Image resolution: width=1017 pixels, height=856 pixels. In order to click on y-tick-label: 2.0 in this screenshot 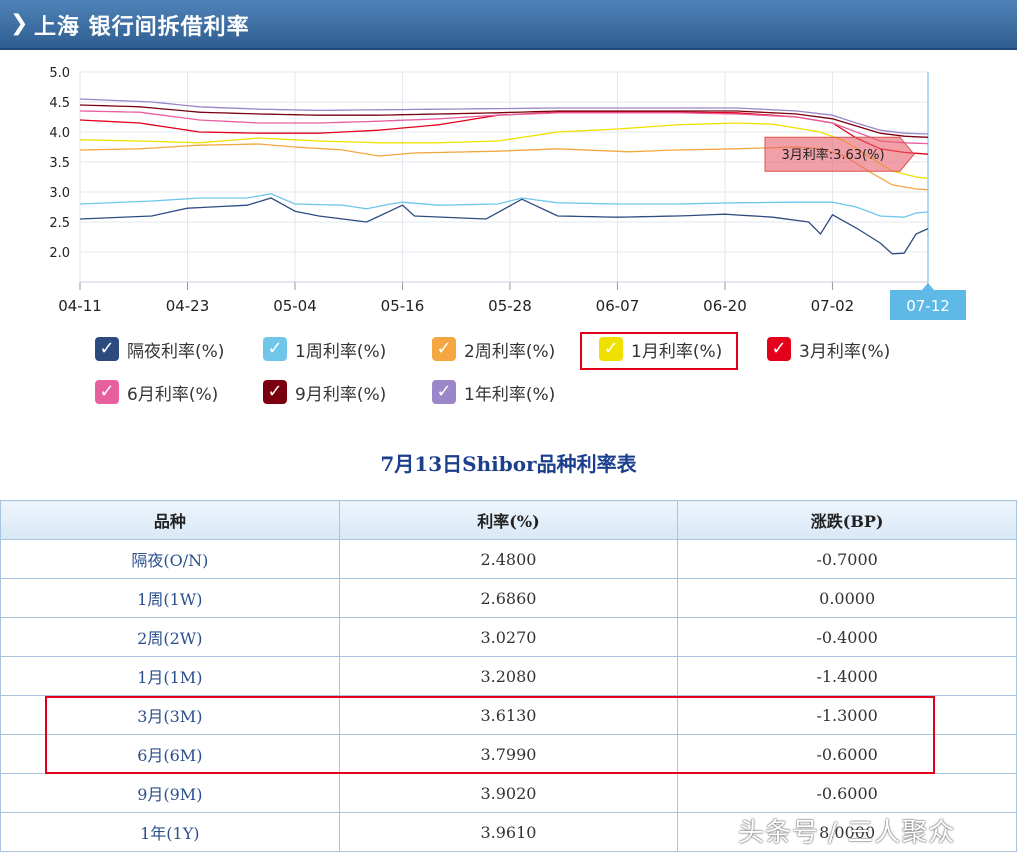, I will do `click(59, 253)`.